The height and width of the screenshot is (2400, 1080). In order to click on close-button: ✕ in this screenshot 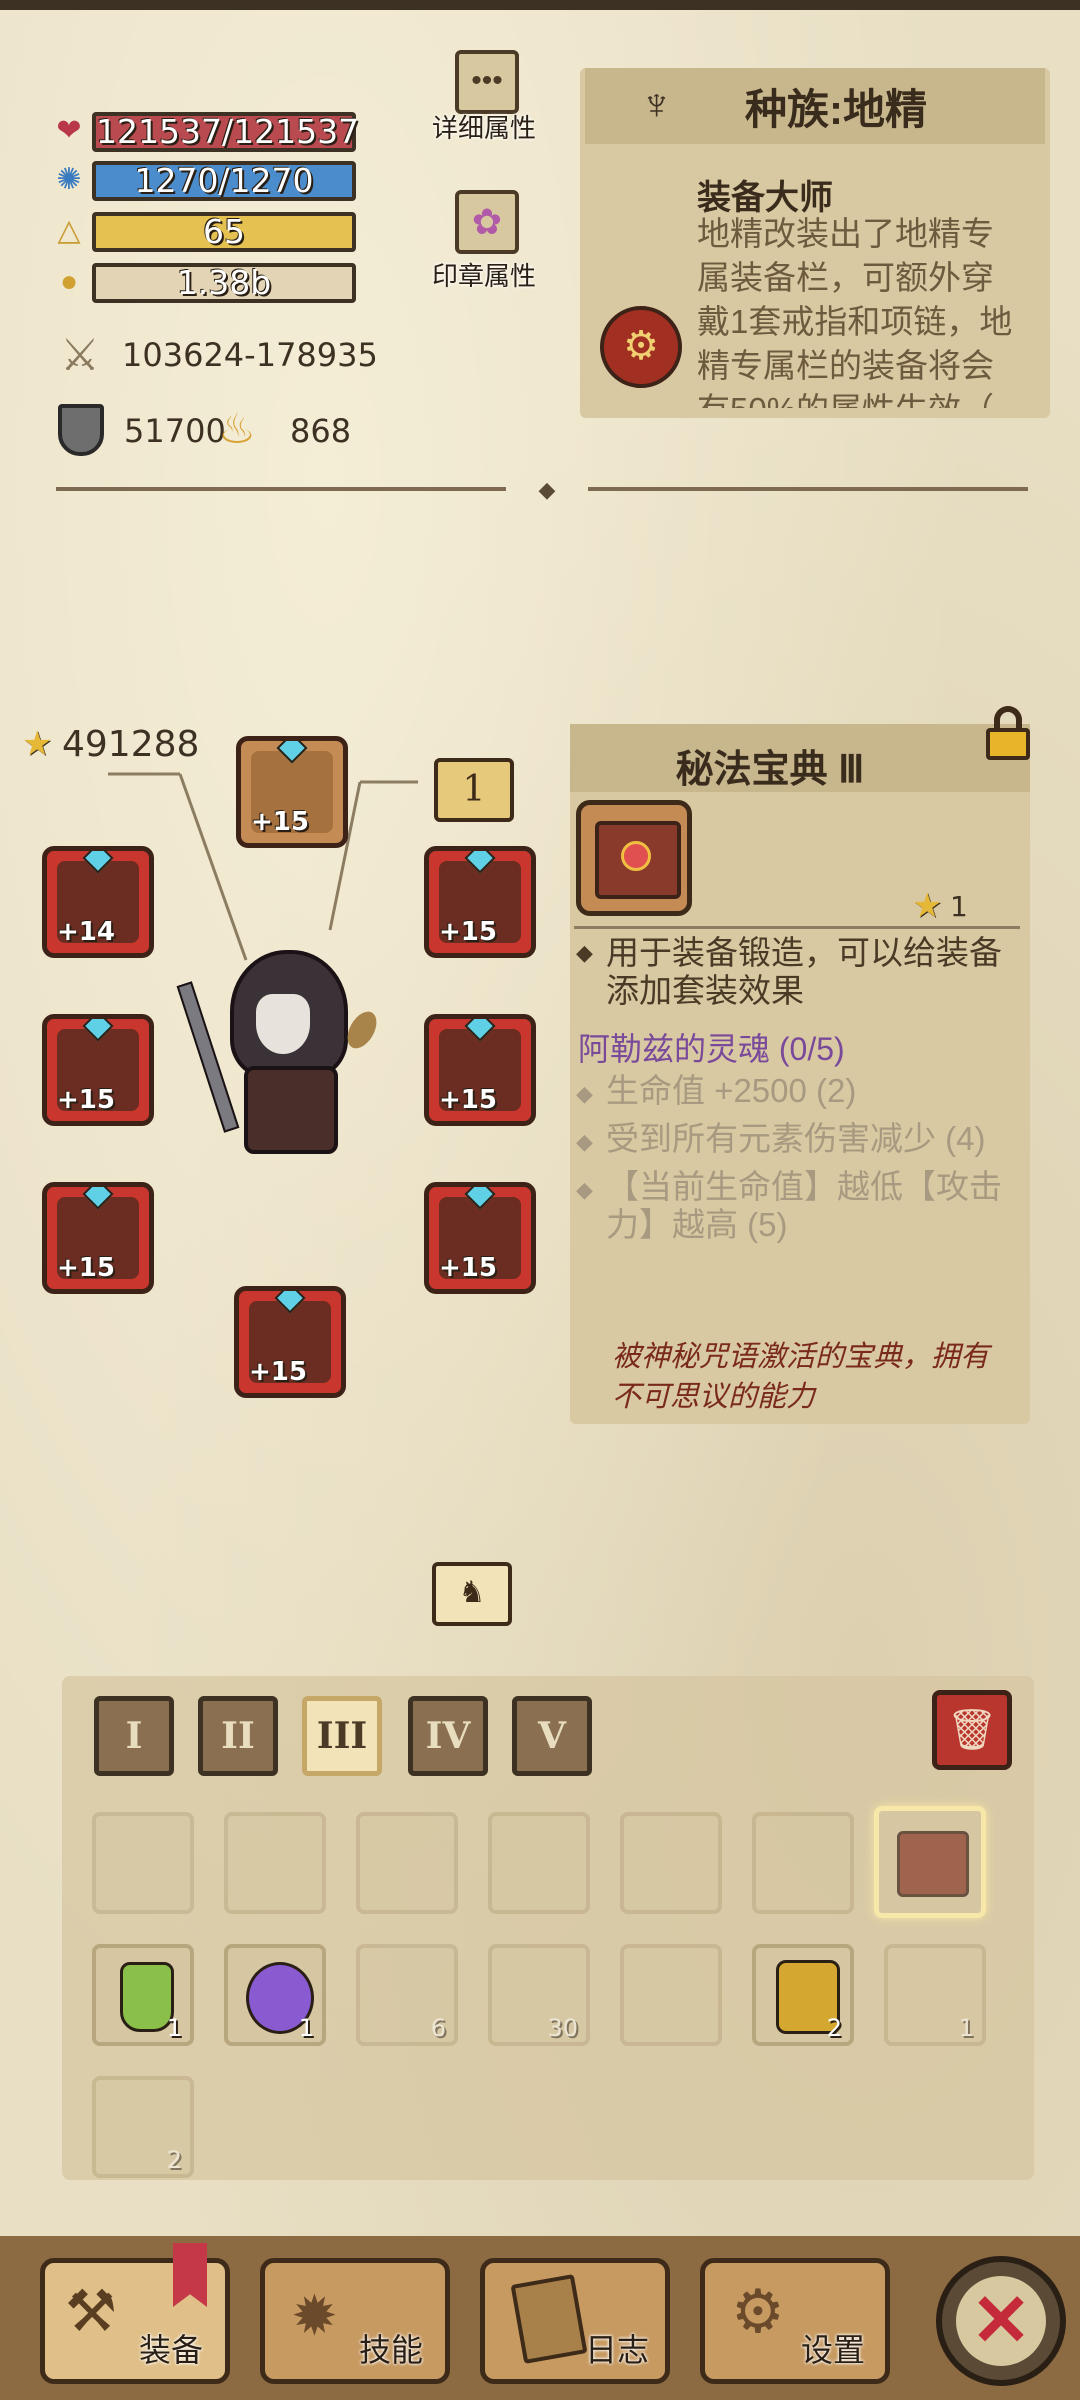, I will do `click(1001, 2321)`.